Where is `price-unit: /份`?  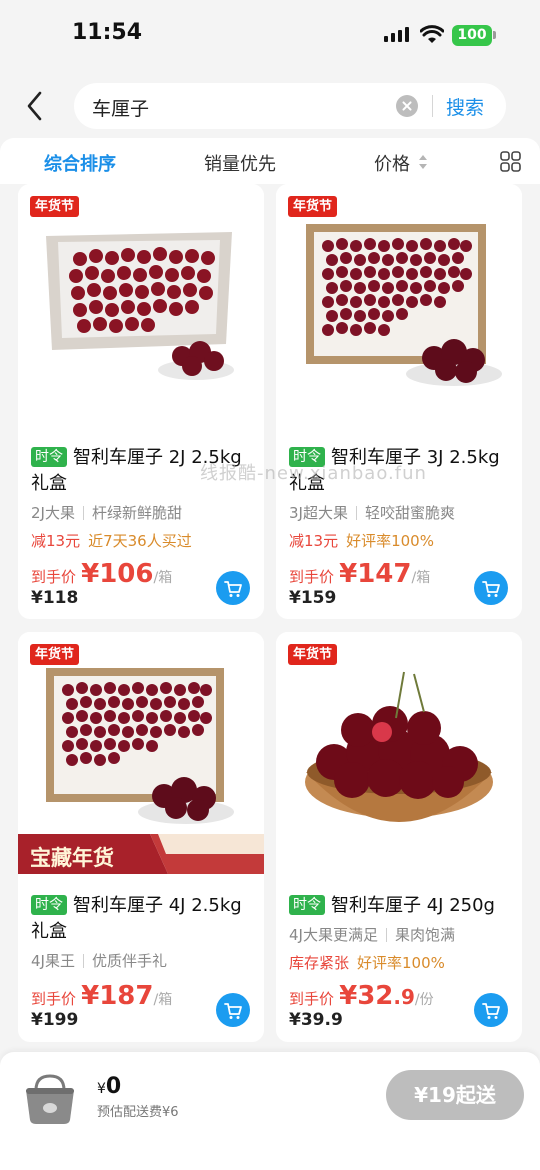
price-unit: /份 is located at coordinates (424, 1000).